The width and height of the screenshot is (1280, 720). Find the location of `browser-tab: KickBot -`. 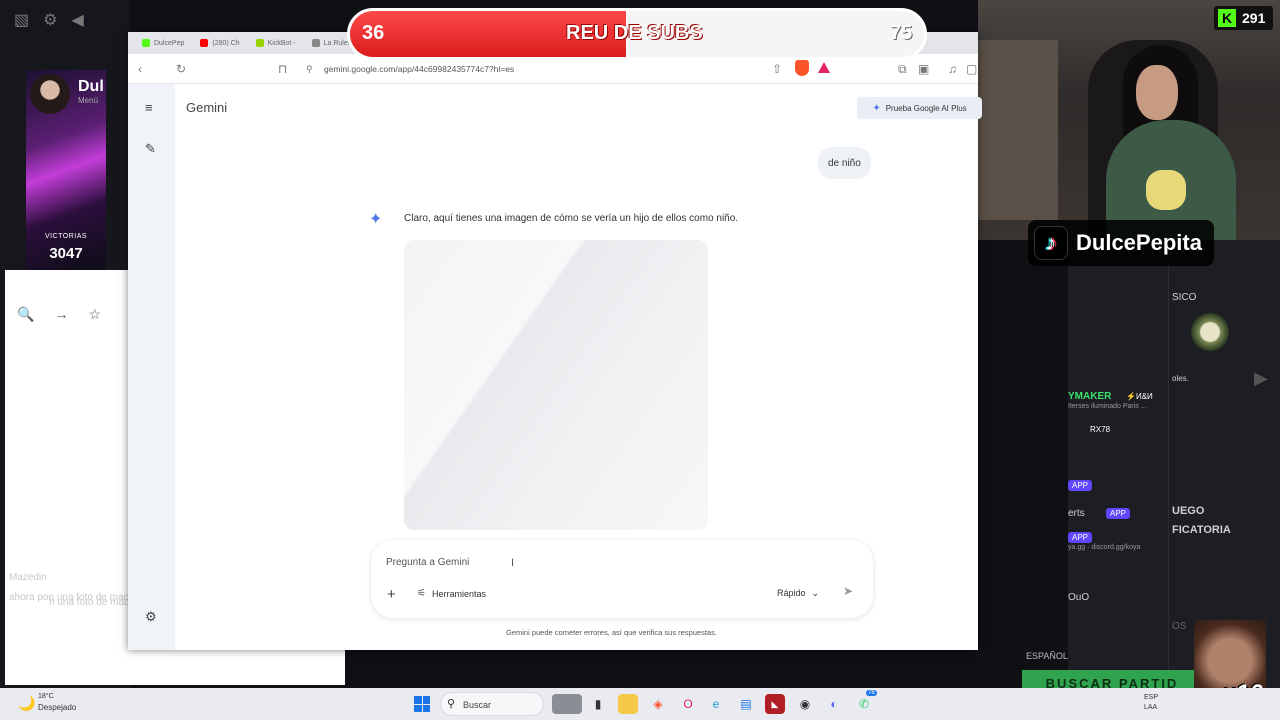

browser-tab: KickBot - is located at coordinates (276, 43).